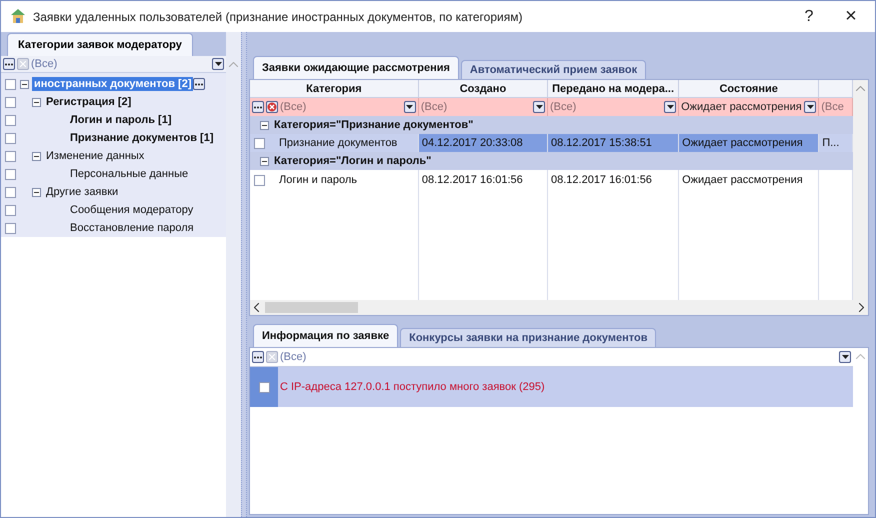 The height and width of the screenshot is (518, 876). What do you see at coordinates (374, 125) in the screenshot?
I see `group-header: Категория="Признание документов"` at bounding box center [374, 125].